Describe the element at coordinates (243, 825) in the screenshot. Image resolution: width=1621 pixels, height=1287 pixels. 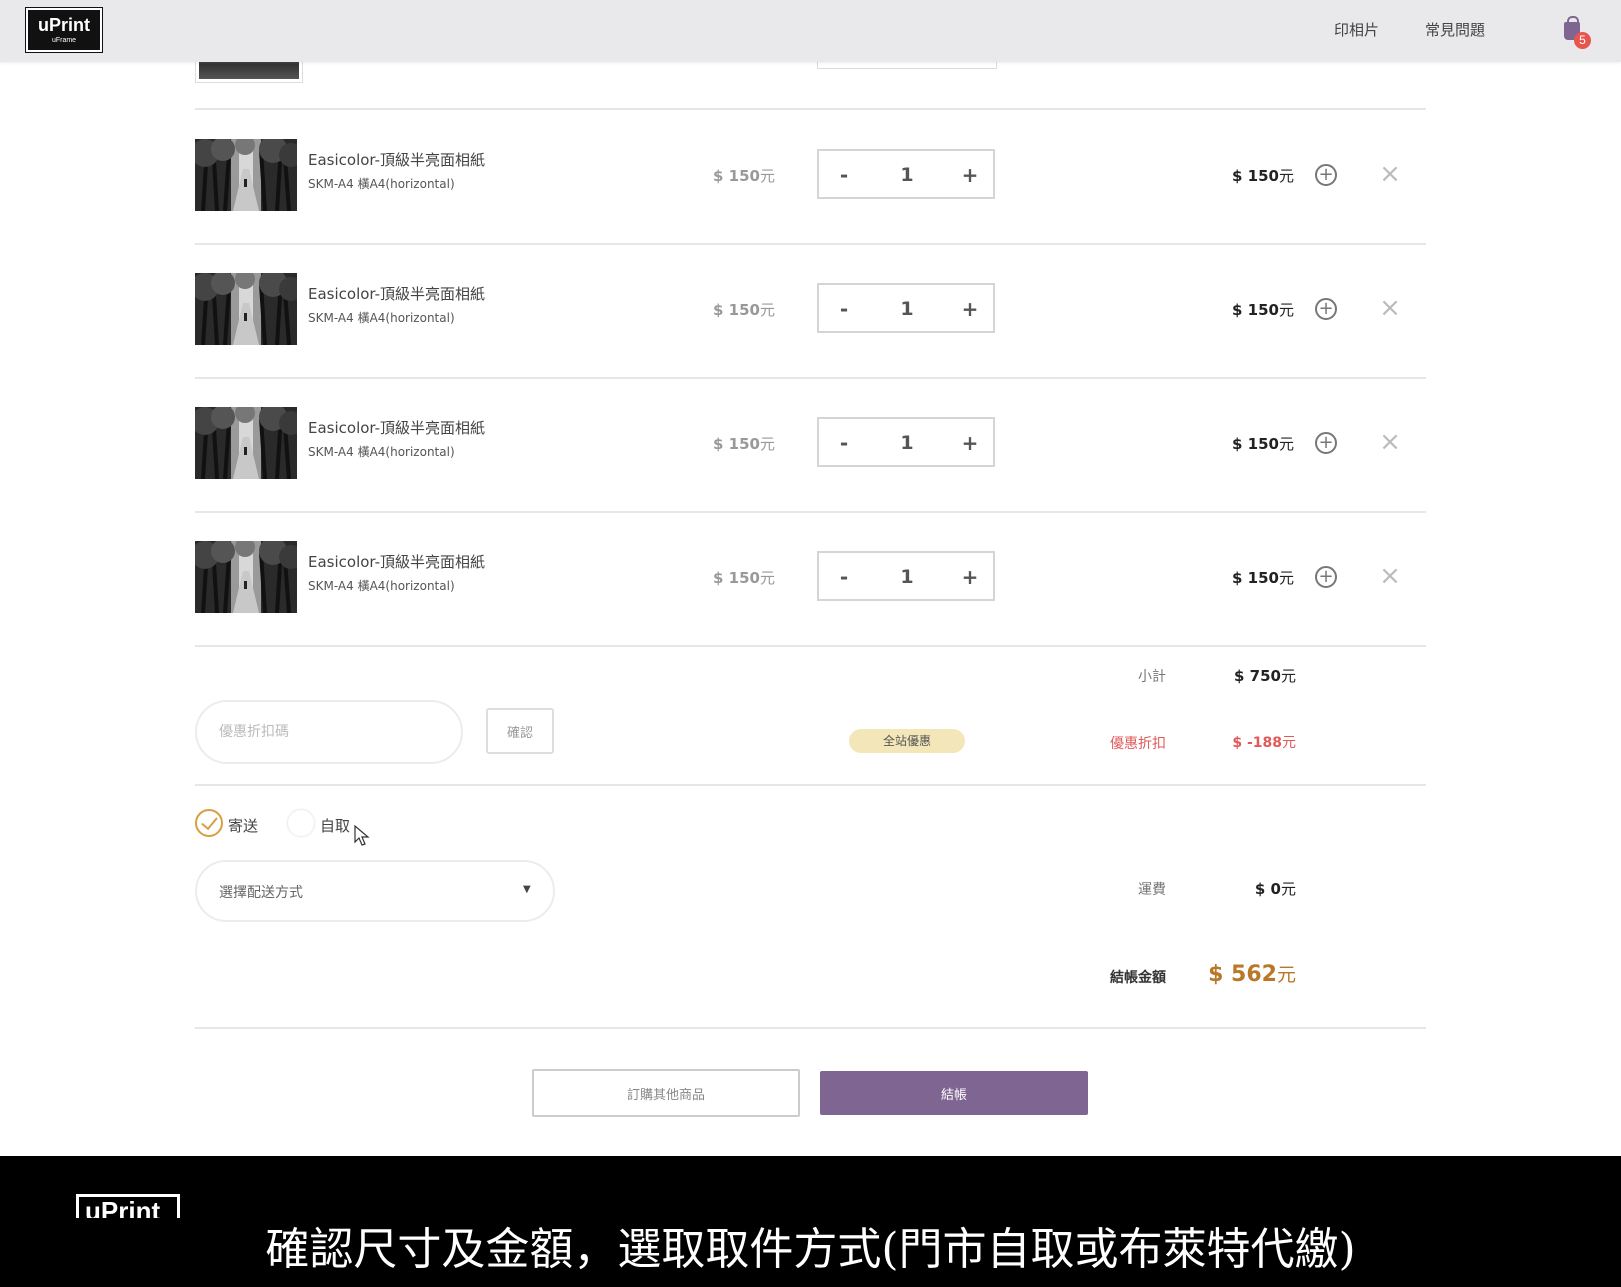
I see `delivery-option-ship-label: 寄送` at that location.